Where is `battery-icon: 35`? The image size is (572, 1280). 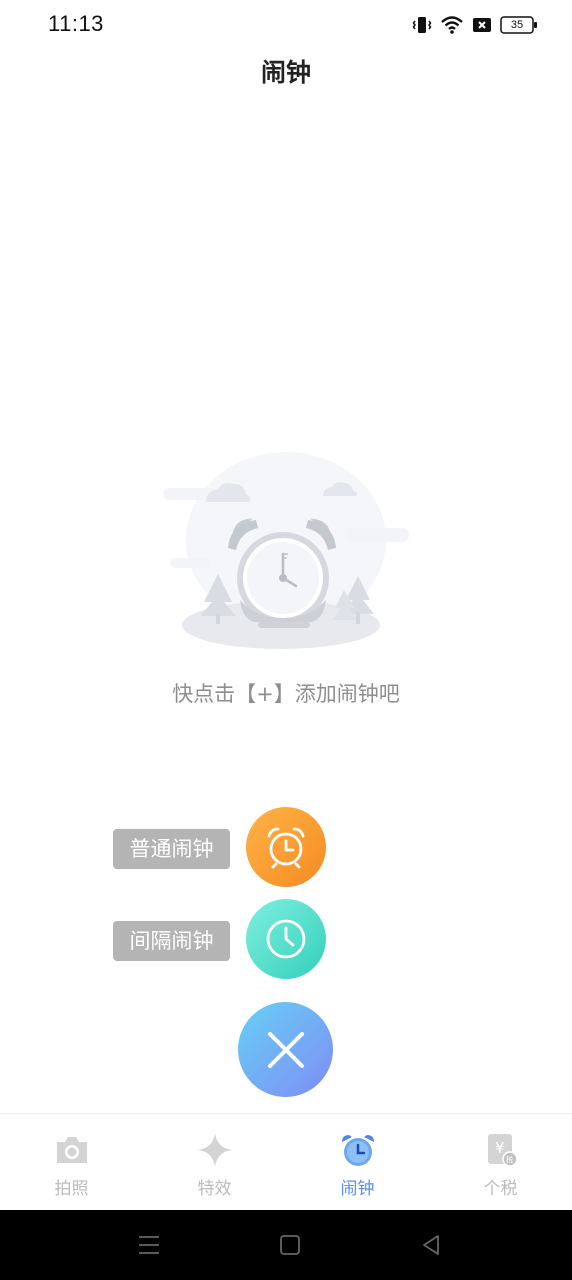 battery-icon: 35 is located at coordinates (519, 25).